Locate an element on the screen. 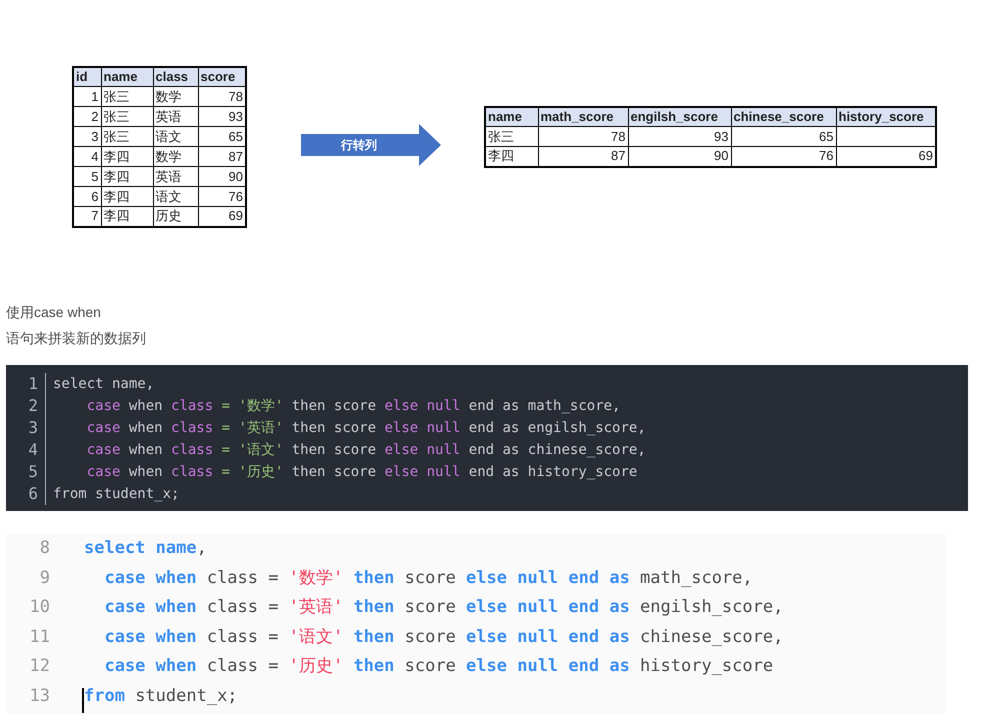 The height and width of the screenshot is (714, 991). column-header: id is located at coordinates (87, 76).